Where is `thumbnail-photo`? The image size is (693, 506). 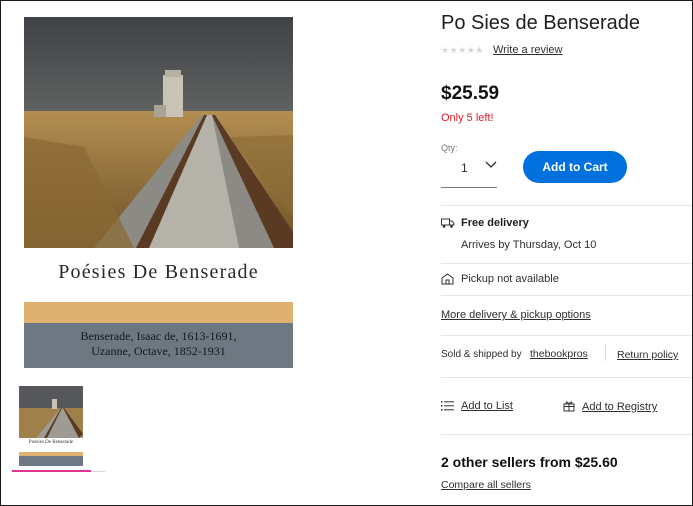 thumbnail-photo is located at coordinates (51, 412).